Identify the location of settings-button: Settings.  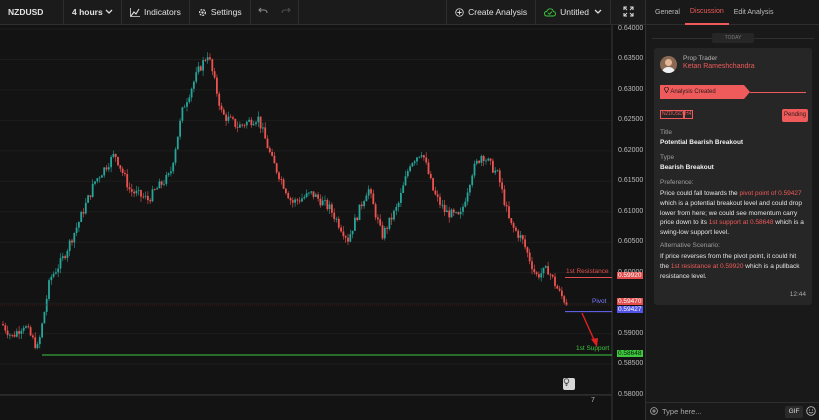
(220, 12).